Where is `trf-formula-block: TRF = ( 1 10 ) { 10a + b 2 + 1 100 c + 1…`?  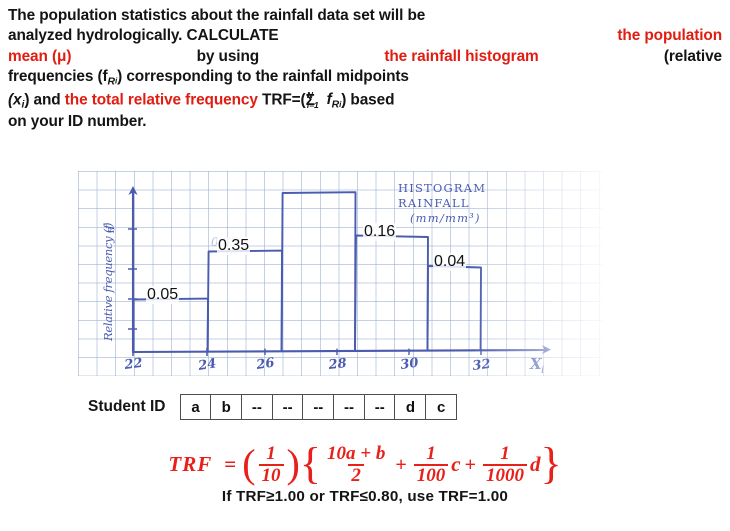
trf-formula-block: TRF = ( 1 10 ) { 10a + b 2 + 1 100 c + 1… is located at coordinates (365, 472).